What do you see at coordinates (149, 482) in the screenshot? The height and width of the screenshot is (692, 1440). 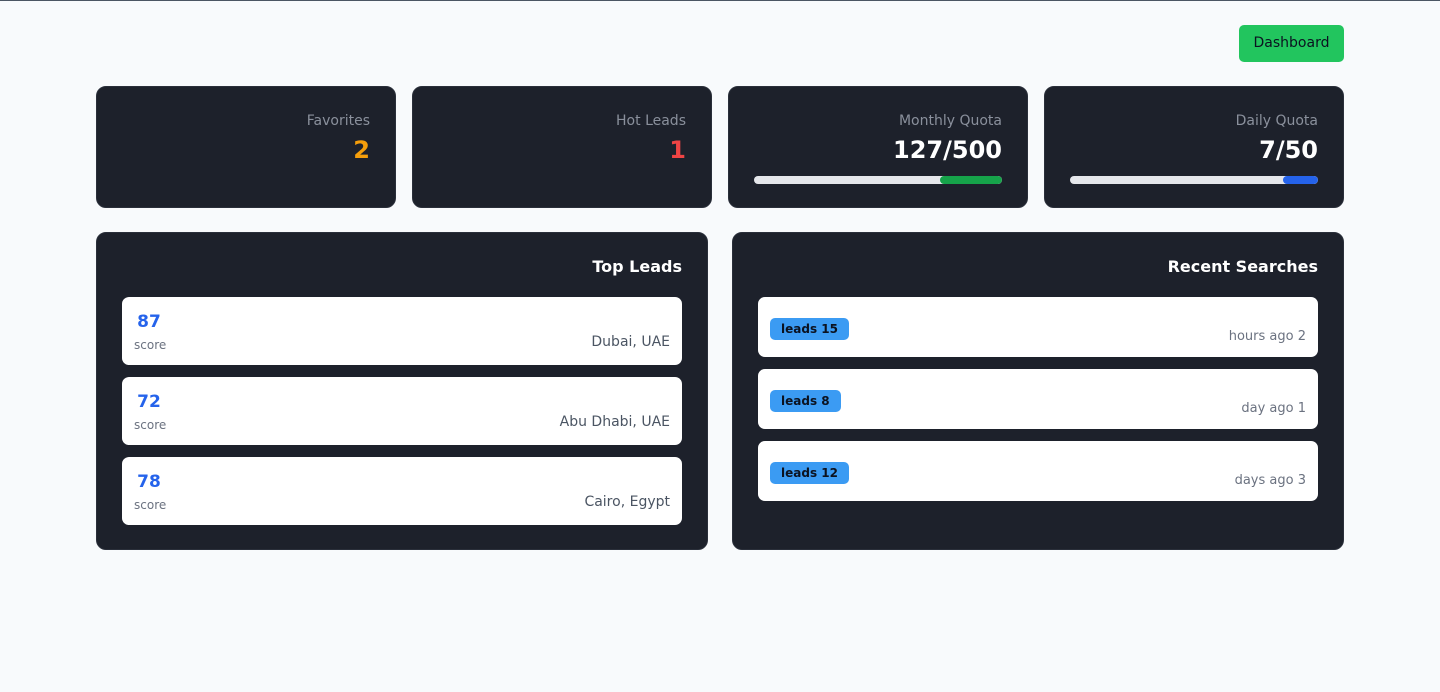 I see `lead-score: 78` at bounding box center [149, 482].